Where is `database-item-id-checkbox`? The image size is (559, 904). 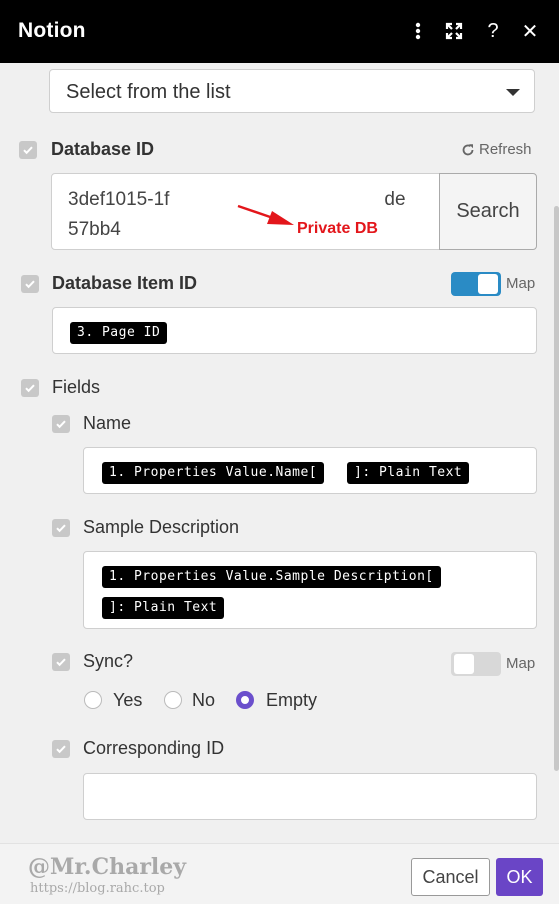
database-item-id-checkbox is located at coordinates (30, 284).